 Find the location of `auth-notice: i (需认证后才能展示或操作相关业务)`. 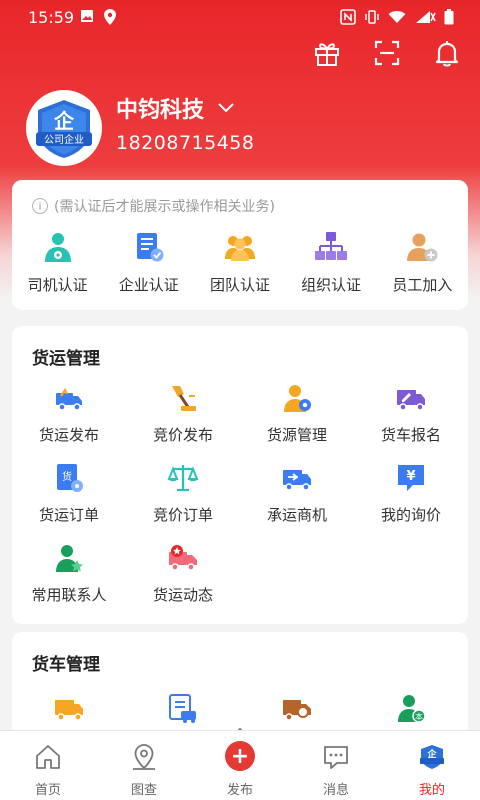

auth-notice: i (需认证后才能展示或操作相关业务) is located at coordinates (153, 206).